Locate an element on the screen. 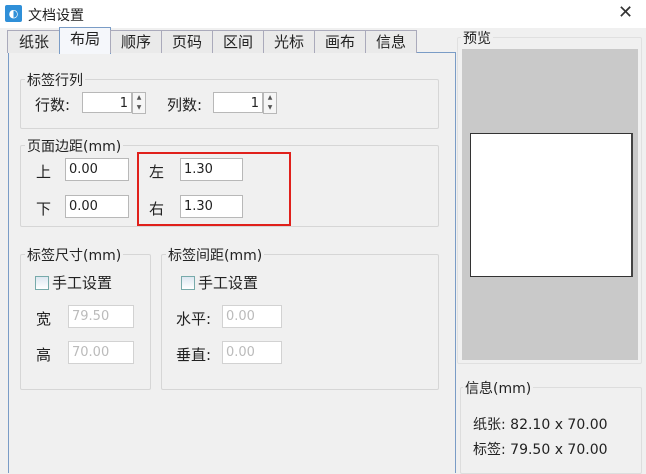 This screenshot has width=646, height=474. tab-canvas: 画布 is located at coordinates (340, 41).